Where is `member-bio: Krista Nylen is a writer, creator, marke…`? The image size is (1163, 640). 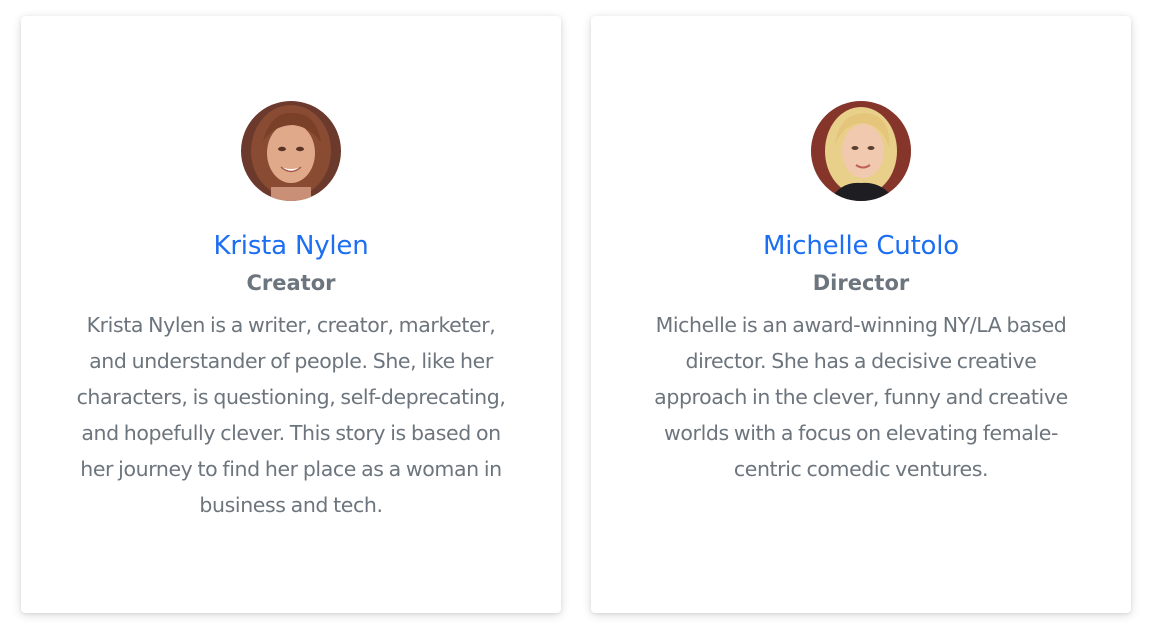
member-bio: Krista Nylen is a writer, creator, marke… is located at coordinates (291, 415).